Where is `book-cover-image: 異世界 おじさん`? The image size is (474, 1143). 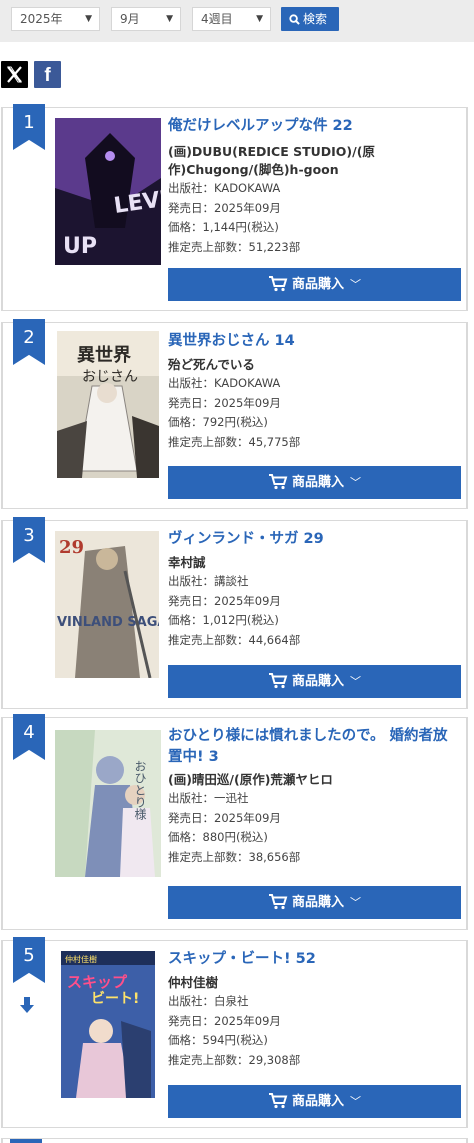
book-cover-image: 異世界 おじさん is located at coordinates (108, 404).